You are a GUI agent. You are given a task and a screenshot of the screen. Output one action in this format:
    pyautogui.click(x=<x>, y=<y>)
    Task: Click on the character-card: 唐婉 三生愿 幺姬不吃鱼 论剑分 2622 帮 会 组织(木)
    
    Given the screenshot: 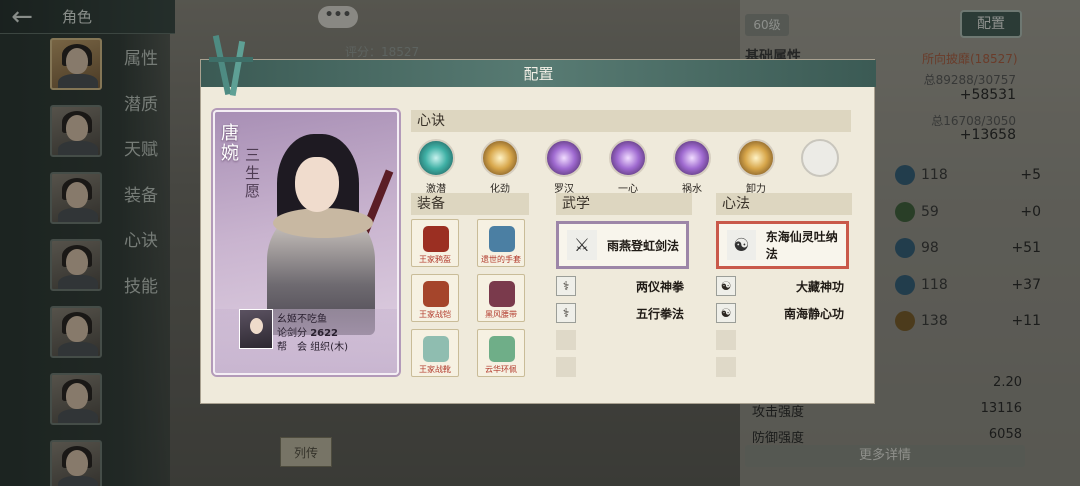 What is the action you would take?
    pyautogui.click(x=306, y=242)
    